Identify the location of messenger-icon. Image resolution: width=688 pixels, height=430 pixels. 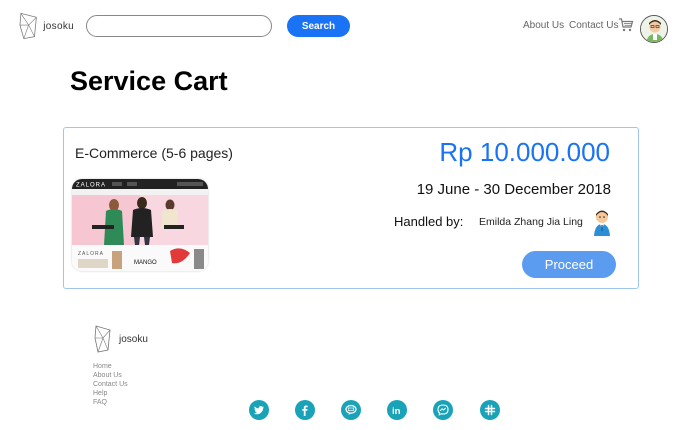
(443, 410).